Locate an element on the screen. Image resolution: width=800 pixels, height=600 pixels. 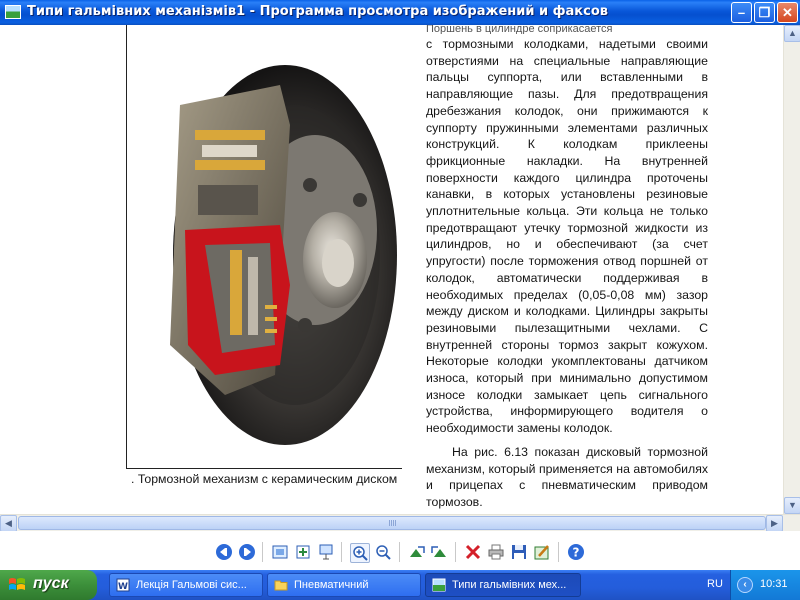
word-document-icon: W is located at coordinates (123, 585).